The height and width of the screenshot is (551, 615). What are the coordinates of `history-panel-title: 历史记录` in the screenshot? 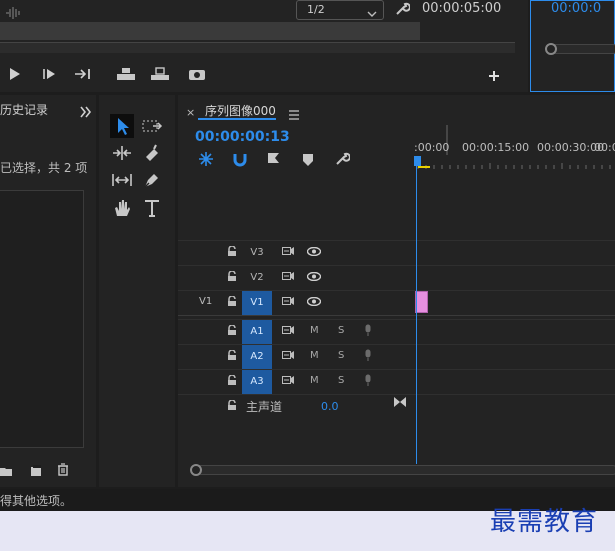 It's located at (24, 109).